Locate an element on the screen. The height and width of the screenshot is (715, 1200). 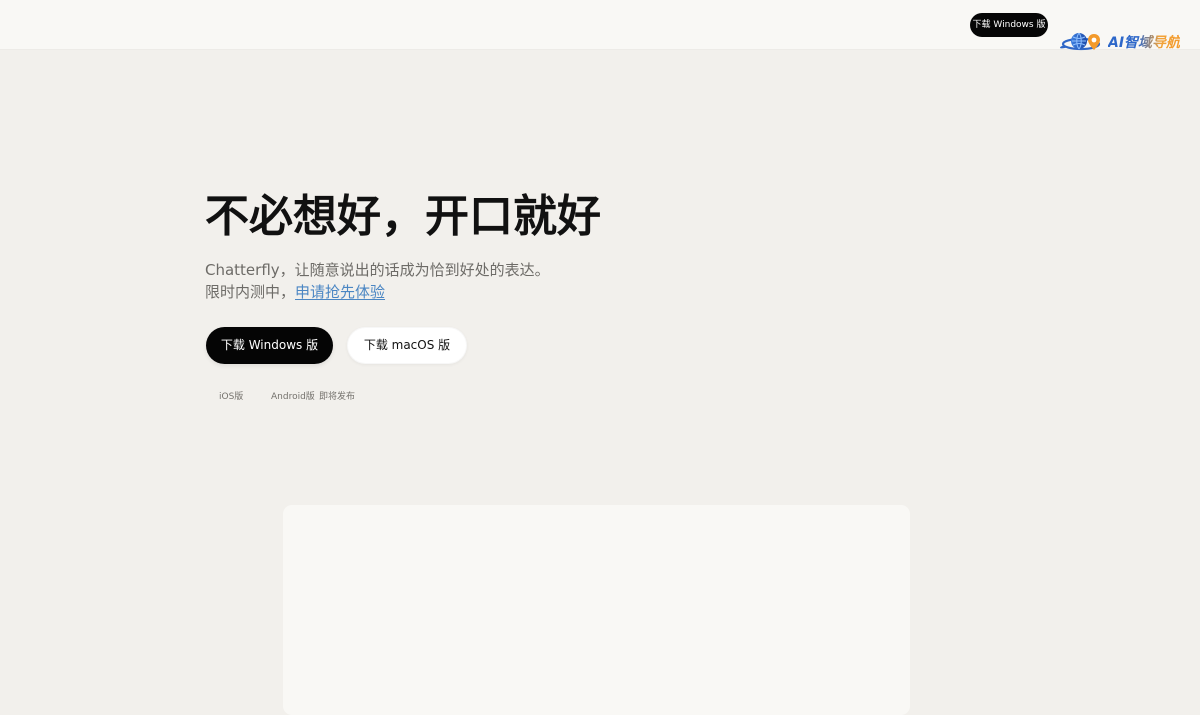
hero-title: 不必想好，开口就好 is located at coordinates (403, 216).